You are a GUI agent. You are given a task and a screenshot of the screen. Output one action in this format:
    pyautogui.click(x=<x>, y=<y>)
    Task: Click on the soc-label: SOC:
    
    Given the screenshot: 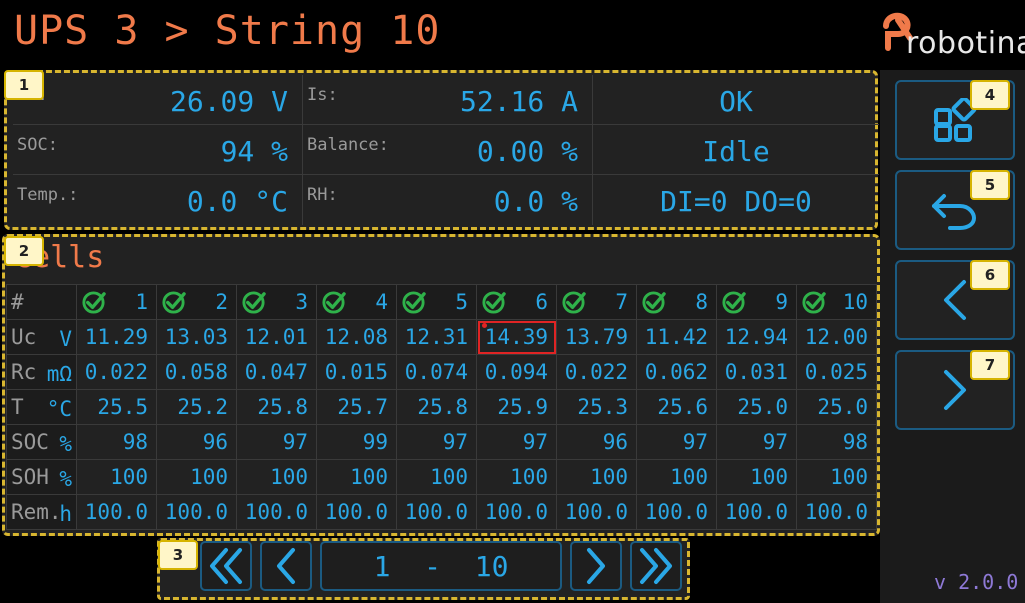 What is the action you would take?
    pyautogui.click(x=37, y=145)
    